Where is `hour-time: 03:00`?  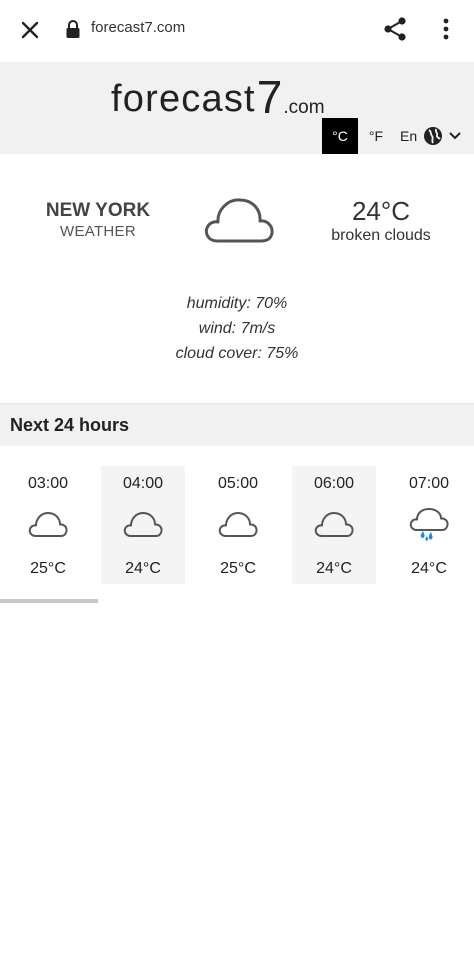 hour-time: 03:00 is located at coordinates (48, 483).